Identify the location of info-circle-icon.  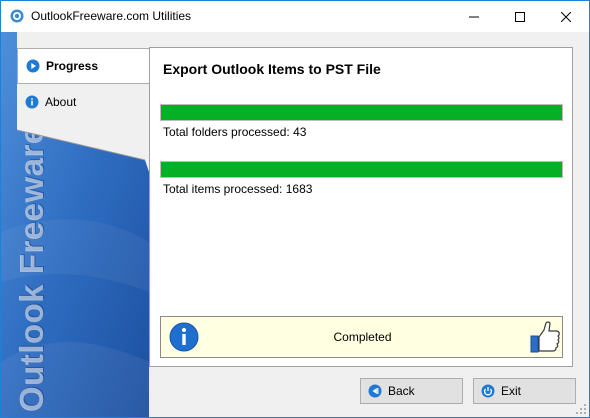
(32, 102).